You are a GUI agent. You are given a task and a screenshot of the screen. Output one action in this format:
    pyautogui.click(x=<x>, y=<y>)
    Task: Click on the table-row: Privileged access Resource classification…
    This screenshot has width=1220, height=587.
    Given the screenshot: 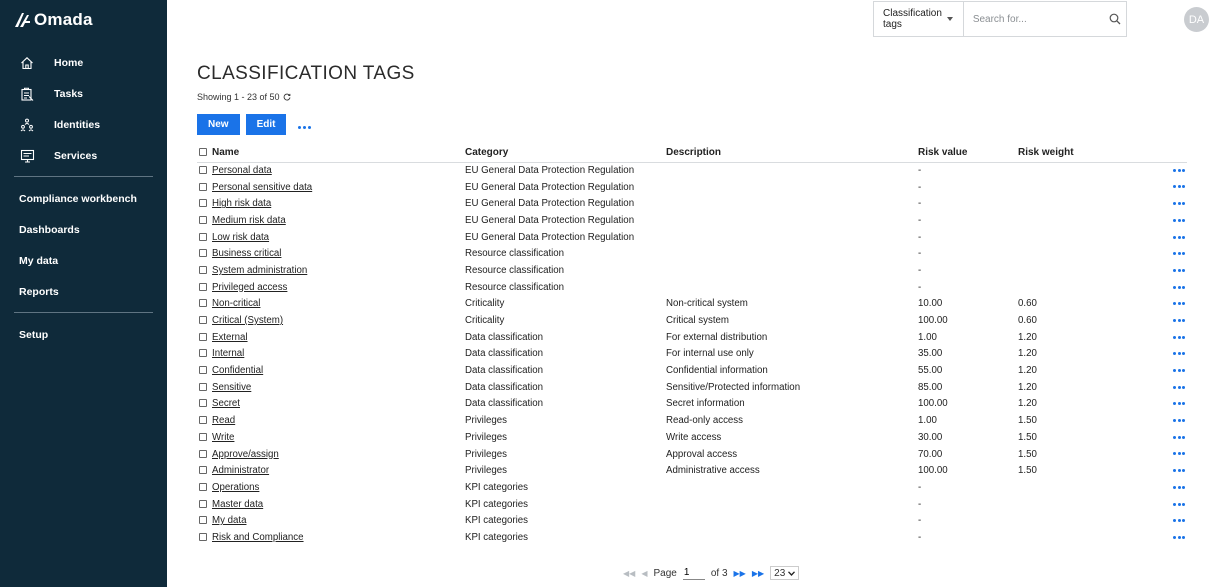 What is the action you would take?
    pyautogui.click(x=692, y=287)
    